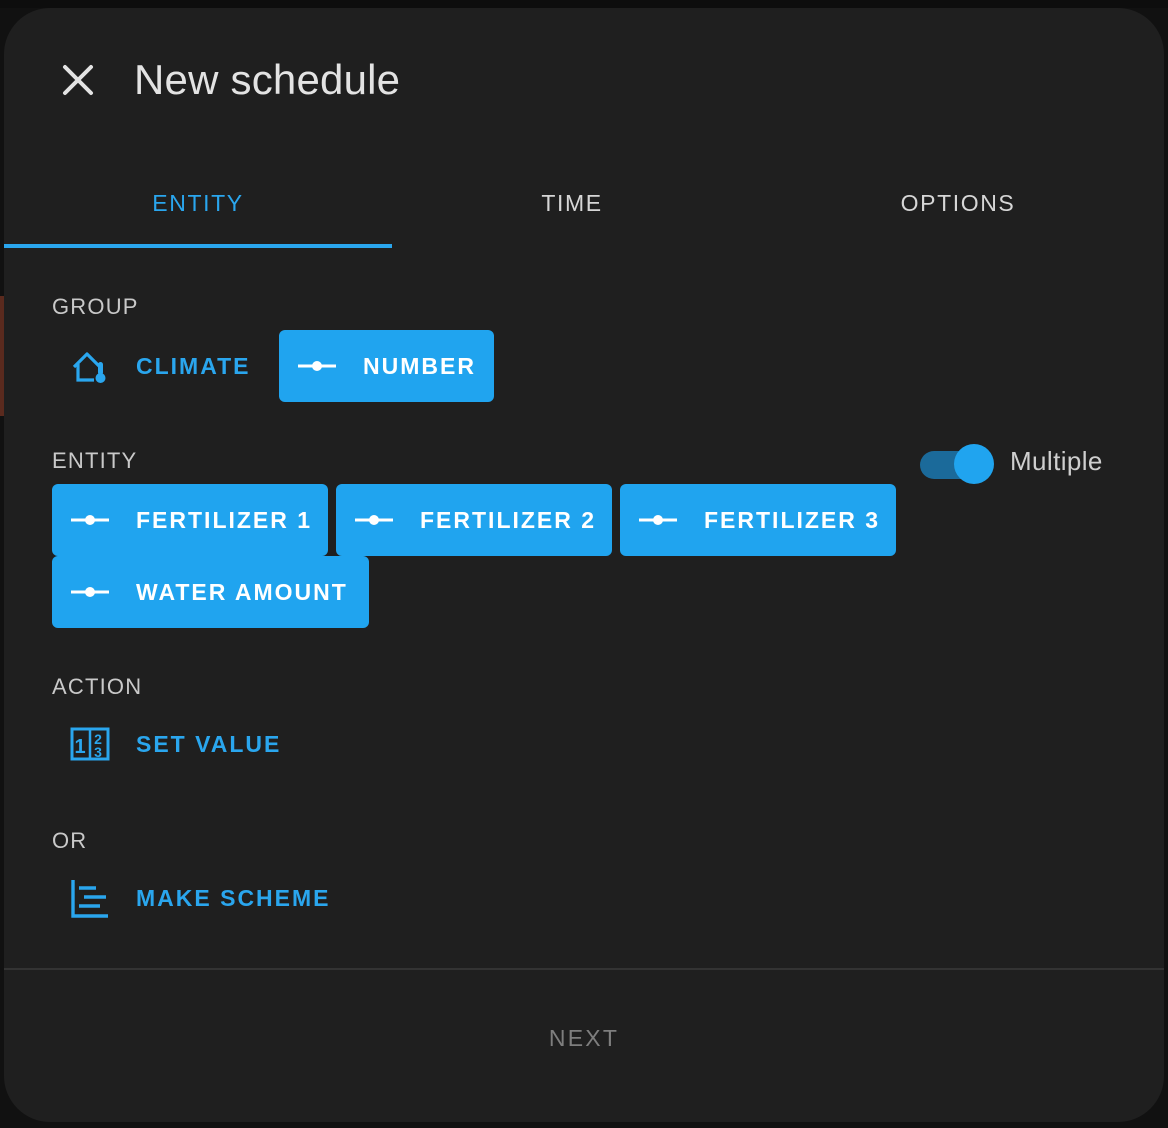 The image size is (1168, 1128). I want to click on entity-fertilizer-2-label: FERTILIZER 2, so click(508, 519).